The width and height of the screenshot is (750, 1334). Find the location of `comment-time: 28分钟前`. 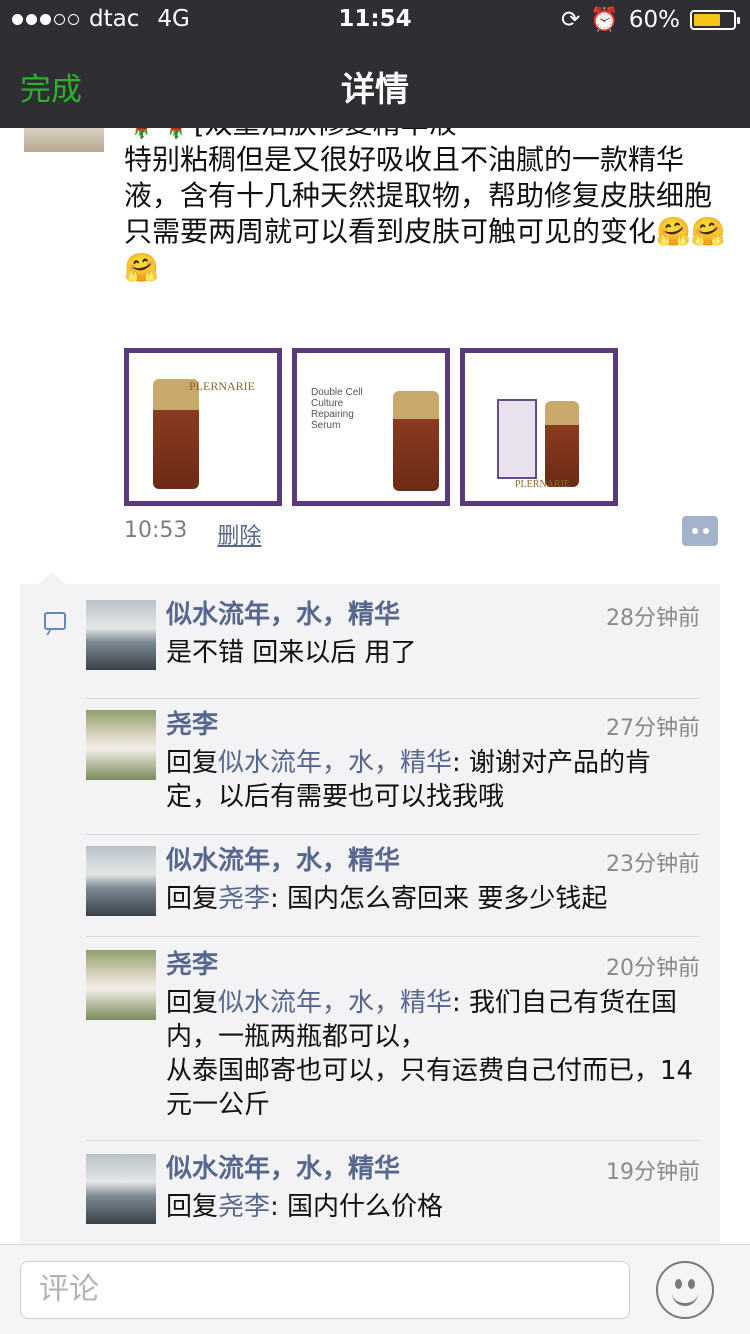

comment-time: 28分钟前 is located at coordinates (653, 618).